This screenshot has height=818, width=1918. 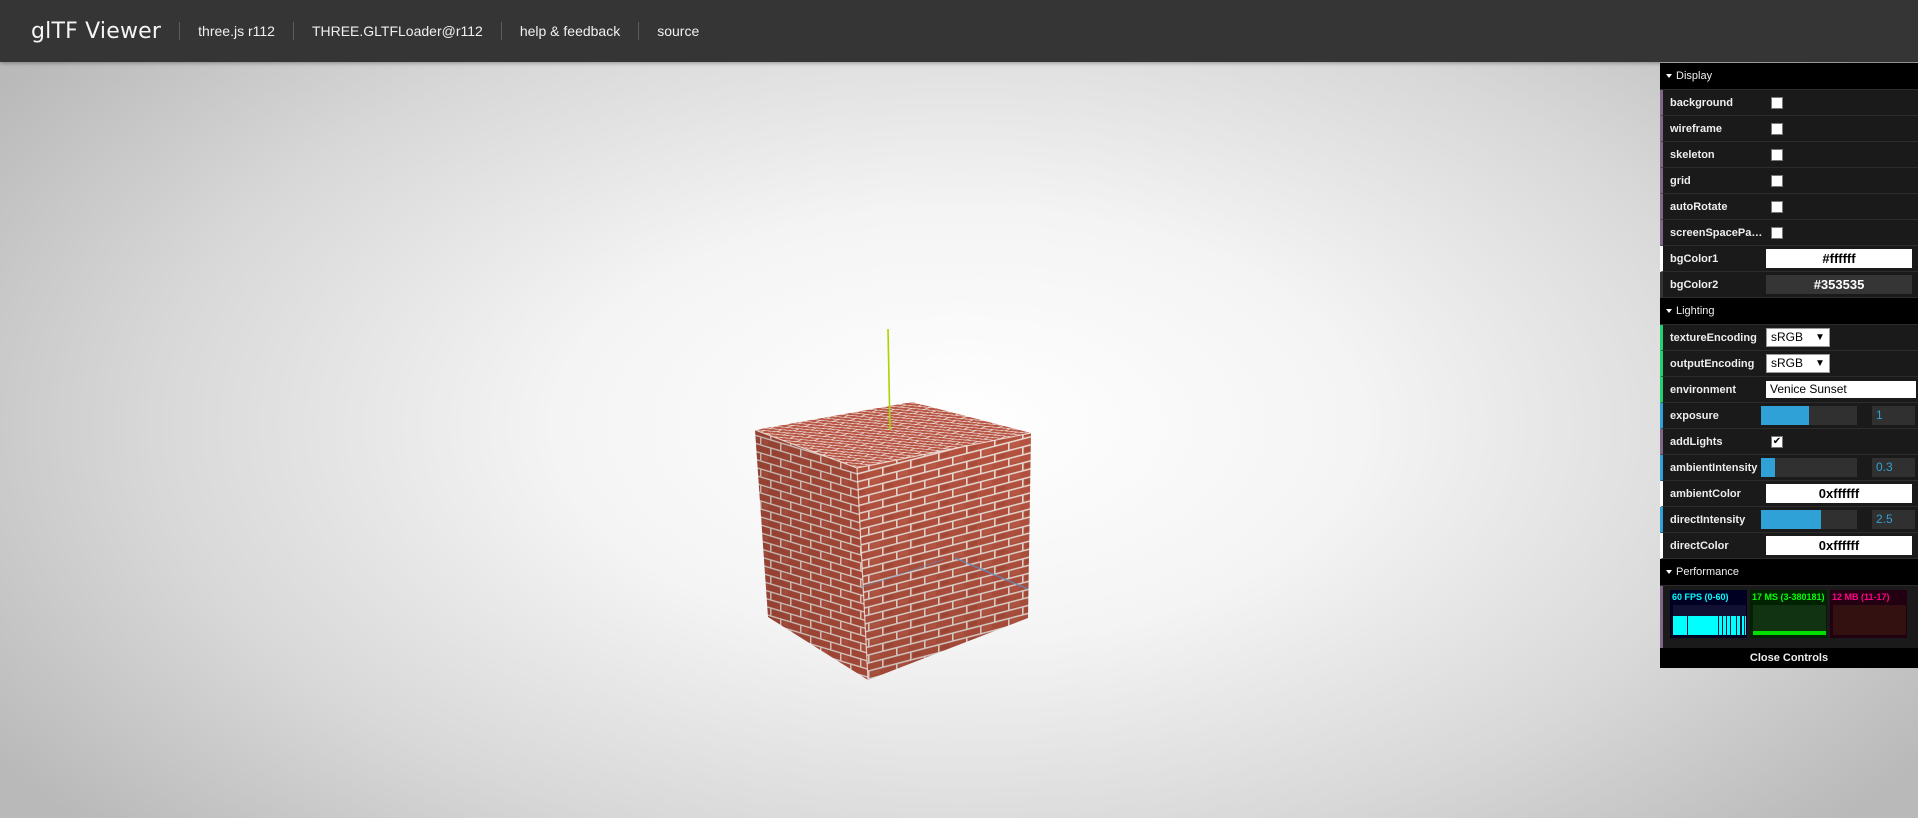 What do you see at coordinates (1777, 180) in the screenshot?
I see `grid-checkbox` at bounding box center [1777, 180].